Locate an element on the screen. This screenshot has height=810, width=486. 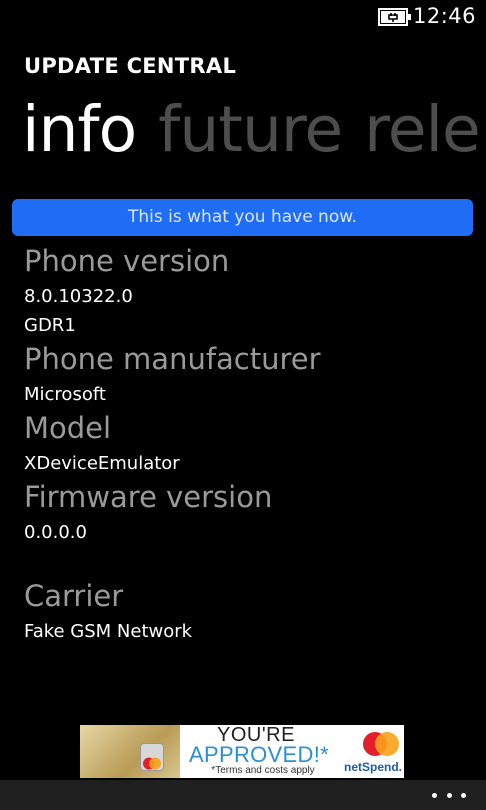
pivot-tab-future: future is located at coordinates (250, 130).